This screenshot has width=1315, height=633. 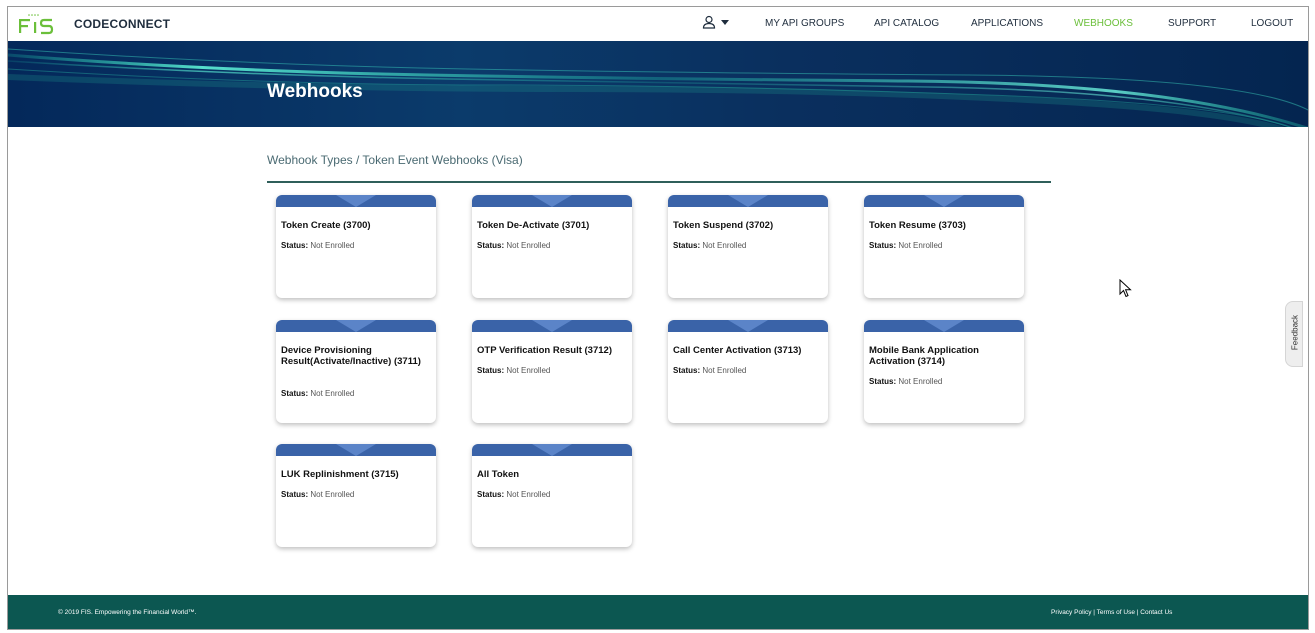 I want to click on hero-banner: Webhooks, so click(x=658, y=84).